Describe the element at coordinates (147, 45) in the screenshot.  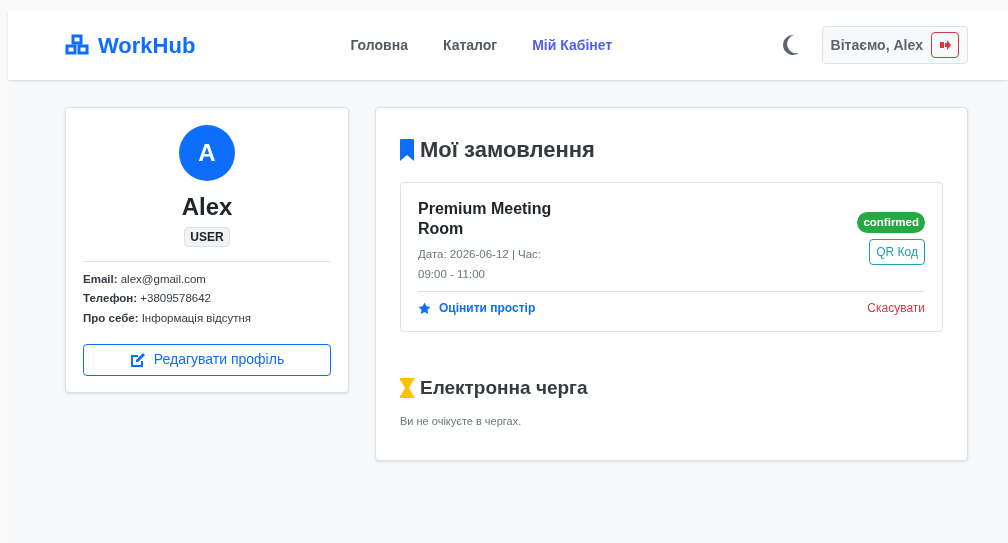
I see `brand-logo: WorkHub` at that location.